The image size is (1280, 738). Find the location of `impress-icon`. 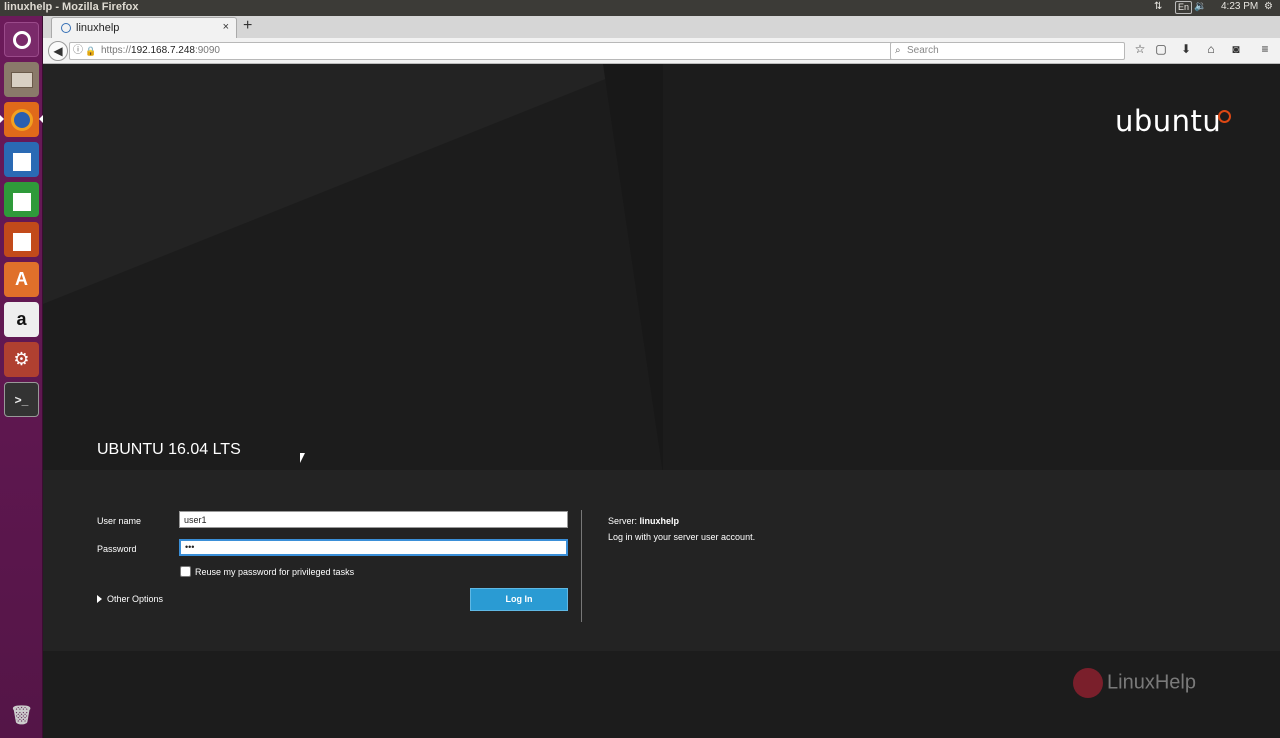

impress-icon is located at coordinates (21, 239).